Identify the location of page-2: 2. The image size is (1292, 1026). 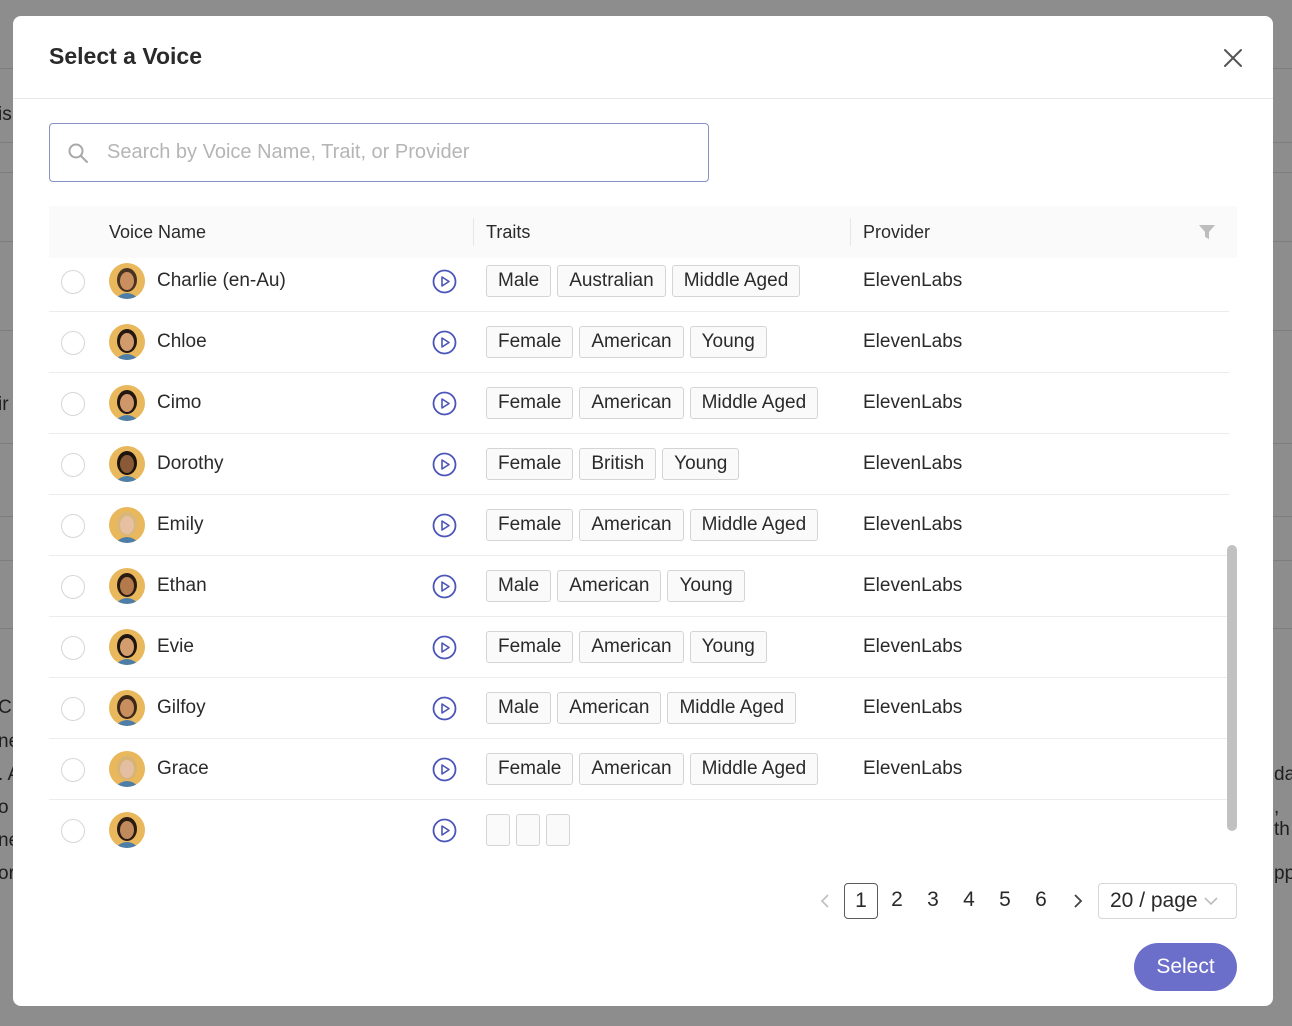
(897, 901).